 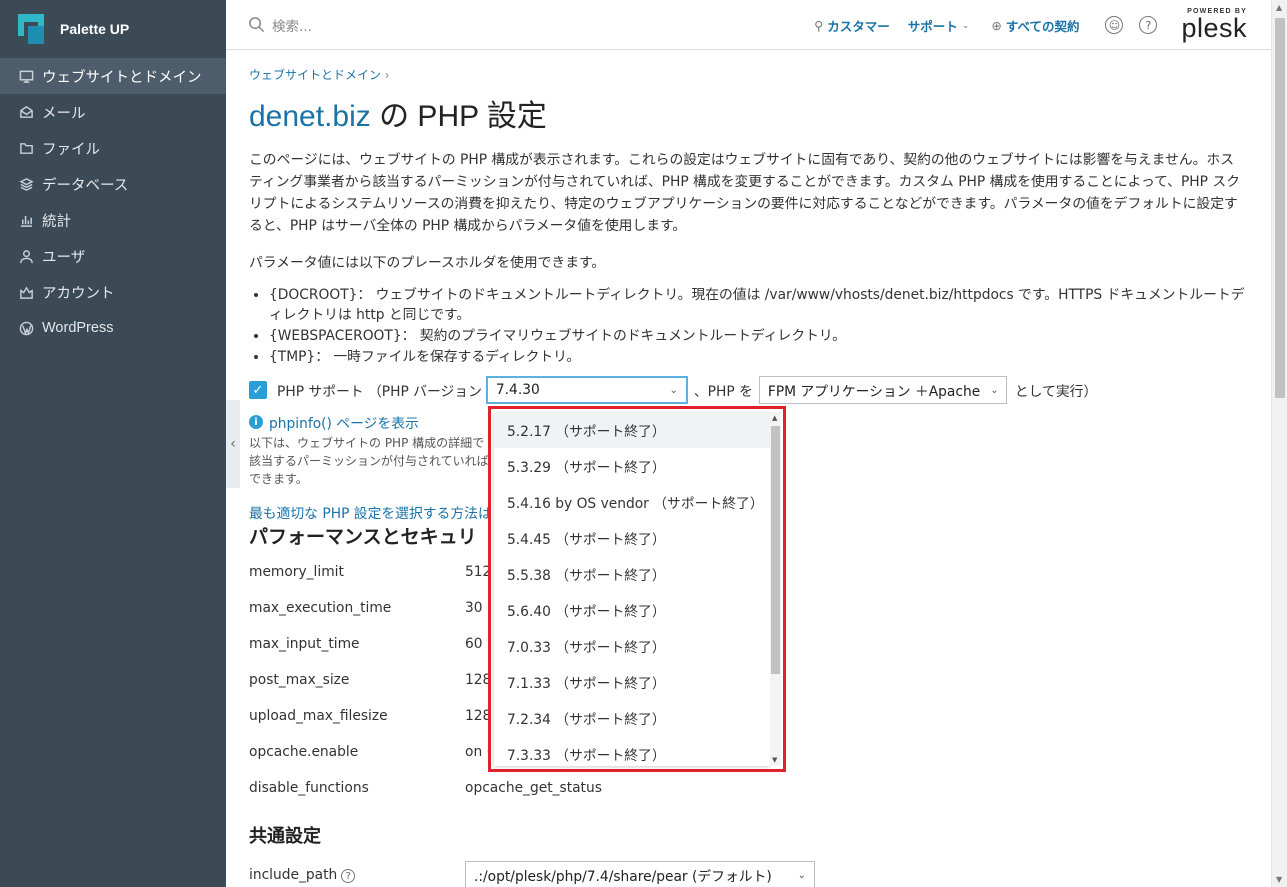 I want to click on chevron-left-icon: ‹, so click(x=233, y=444).